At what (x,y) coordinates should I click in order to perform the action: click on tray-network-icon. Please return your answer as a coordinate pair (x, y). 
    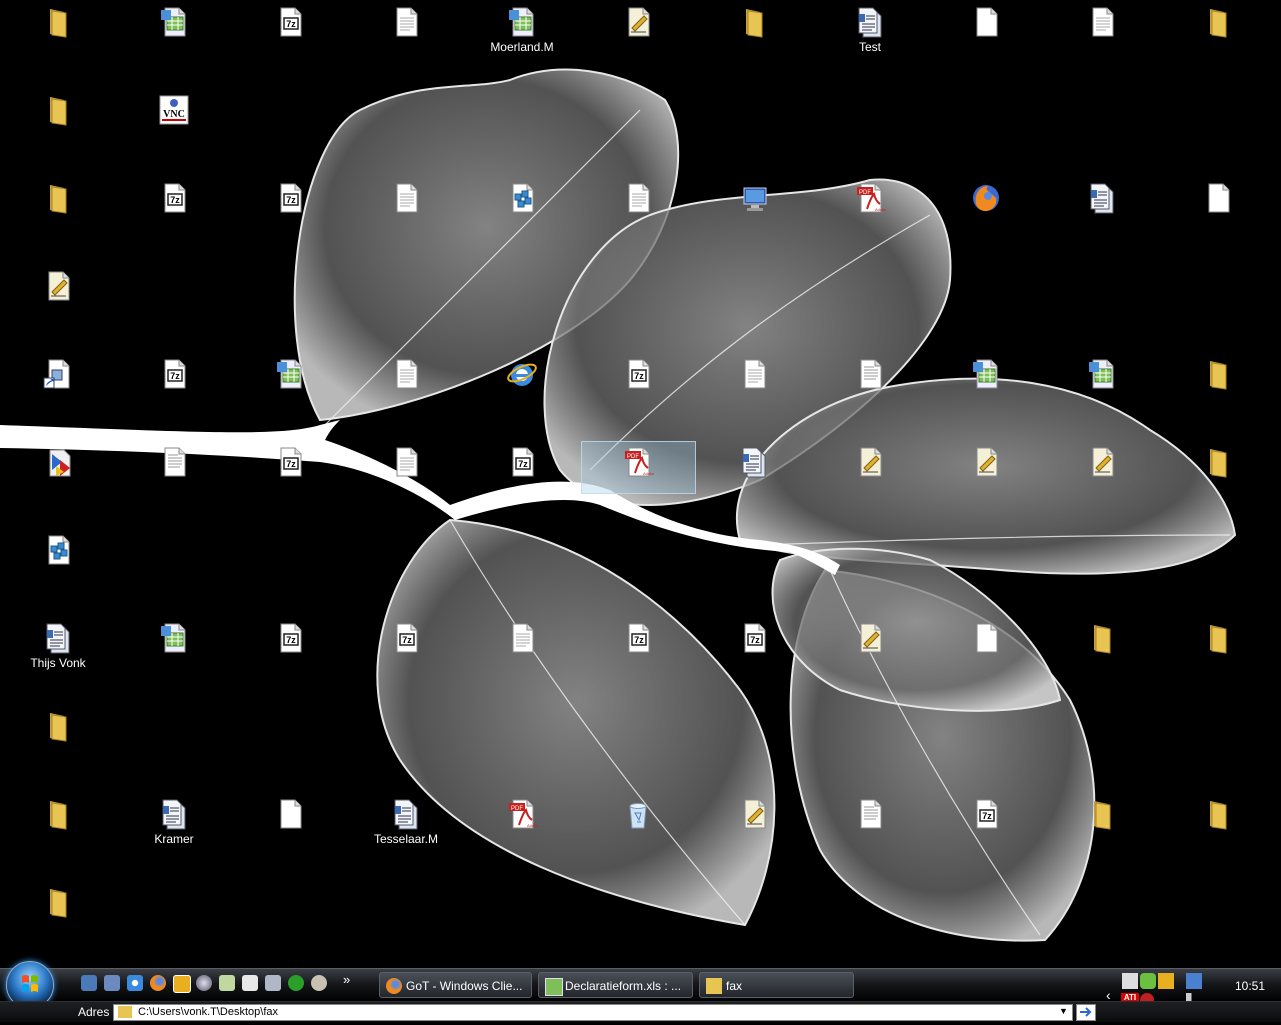
    Looking at the image, I should click on (1194, 981).